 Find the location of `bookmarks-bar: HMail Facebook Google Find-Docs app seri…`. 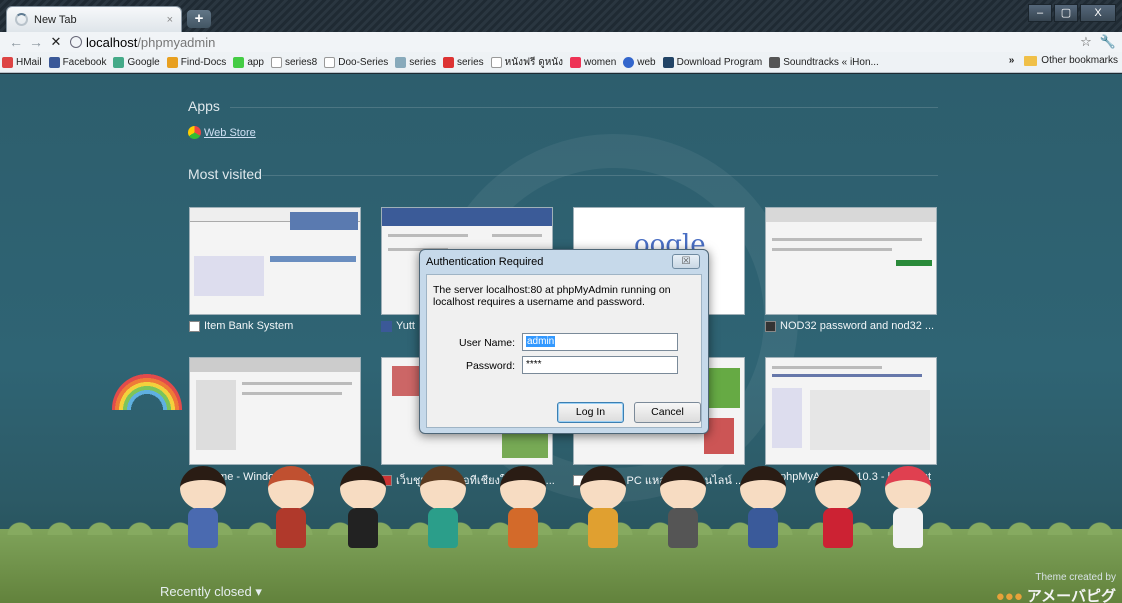

bookmarks-bar: HMail Facebook Google Find-Docs app seri… is located at coordinates (561, 62).